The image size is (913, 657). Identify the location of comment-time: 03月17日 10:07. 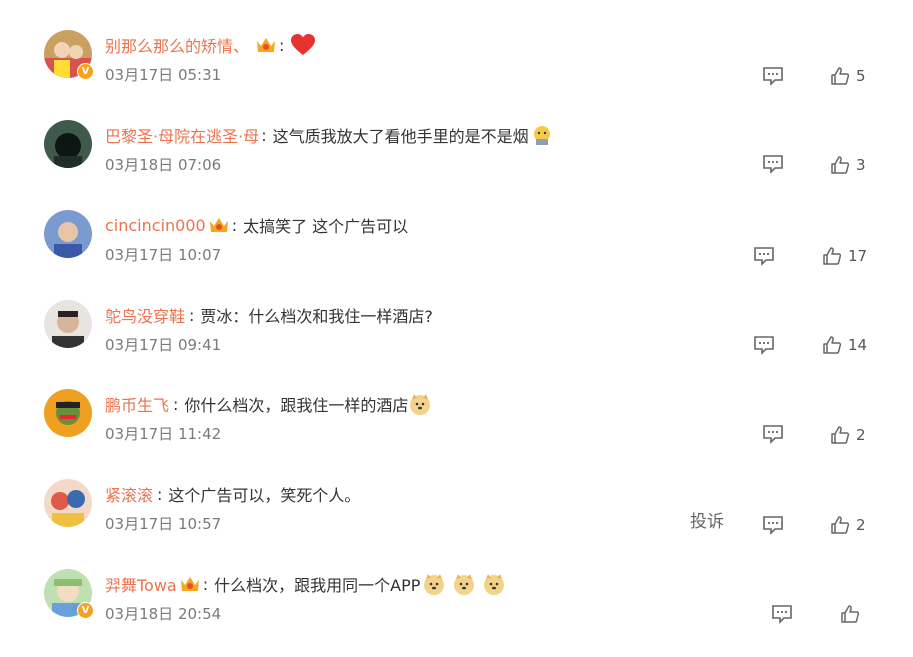
(163, 255).